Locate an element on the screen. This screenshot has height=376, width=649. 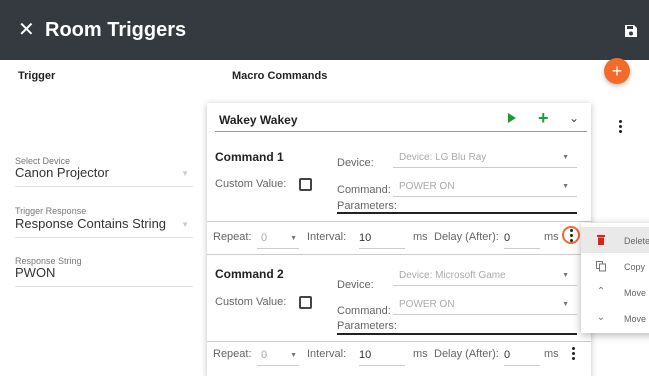
menu-item-copy: Copy is located at coordinates (615, 266).